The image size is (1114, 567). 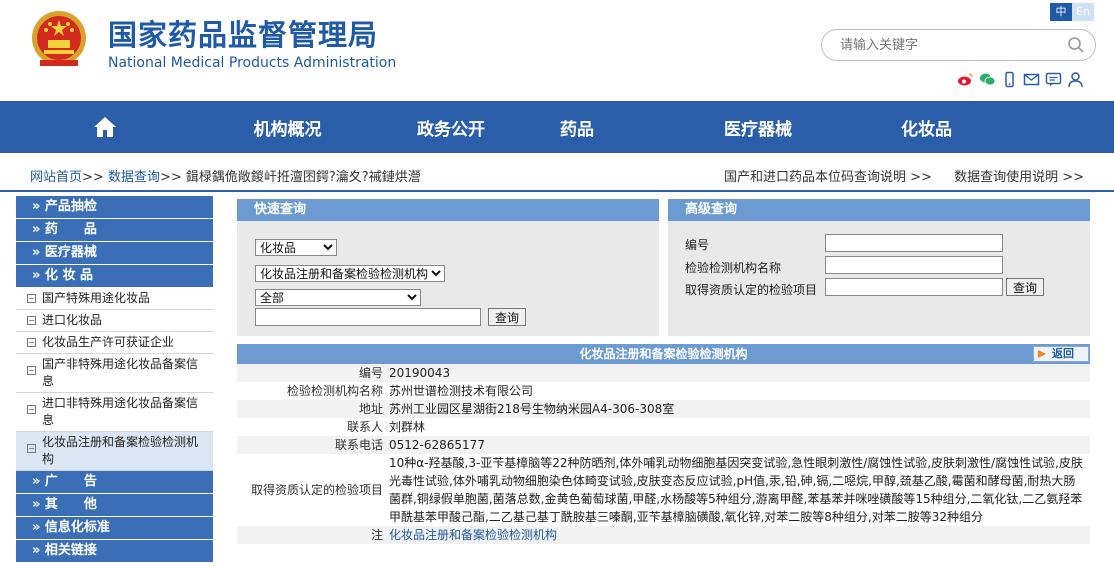 I want to click on back-label: 返回, so click(x=1063, y=353).